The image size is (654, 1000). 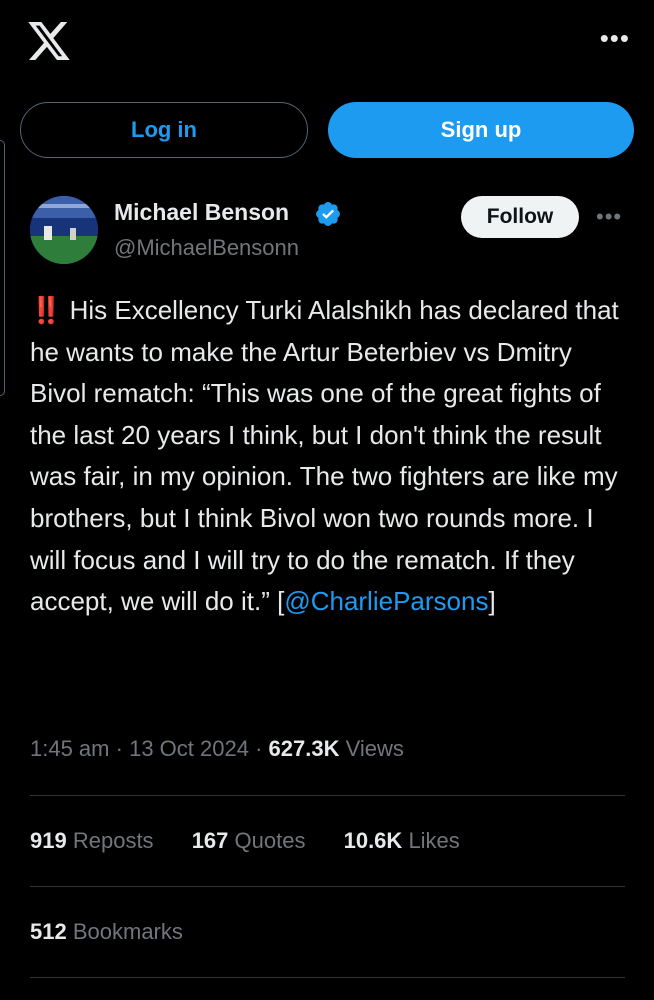 I want to click on author-handle: @MichaelBensonn, so click(x=206, y=248).